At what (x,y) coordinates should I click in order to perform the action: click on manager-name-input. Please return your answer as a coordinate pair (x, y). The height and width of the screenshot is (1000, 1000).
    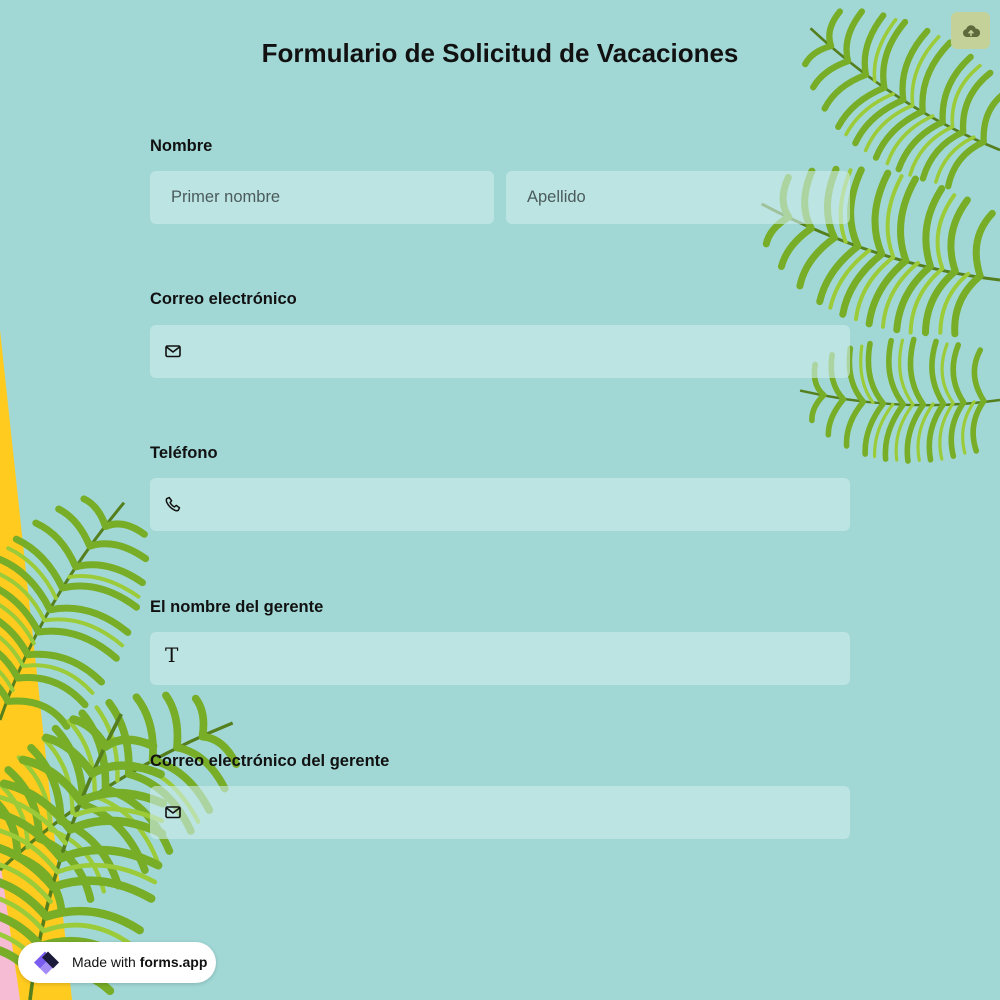
    Looking at the image, I should click on (500, 658).